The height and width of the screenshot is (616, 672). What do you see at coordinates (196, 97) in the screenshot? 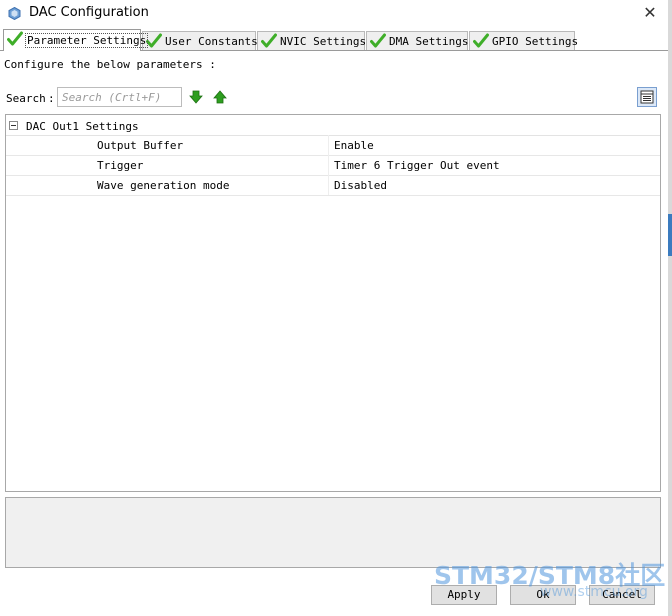
I see `search-next-down-arrow-icon` at bounding box center [196, 97].